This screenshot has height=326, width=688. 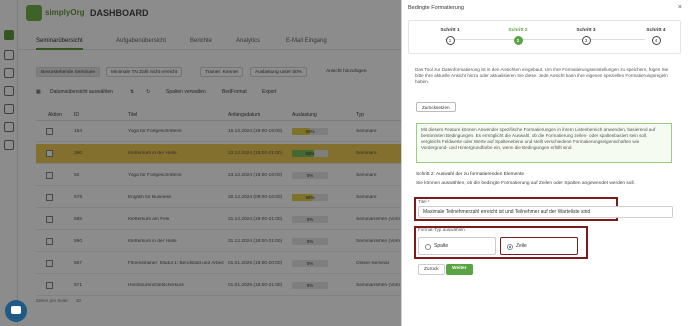 I want to click on step-2: Schritt 2 2, so click(x=518, y=36).